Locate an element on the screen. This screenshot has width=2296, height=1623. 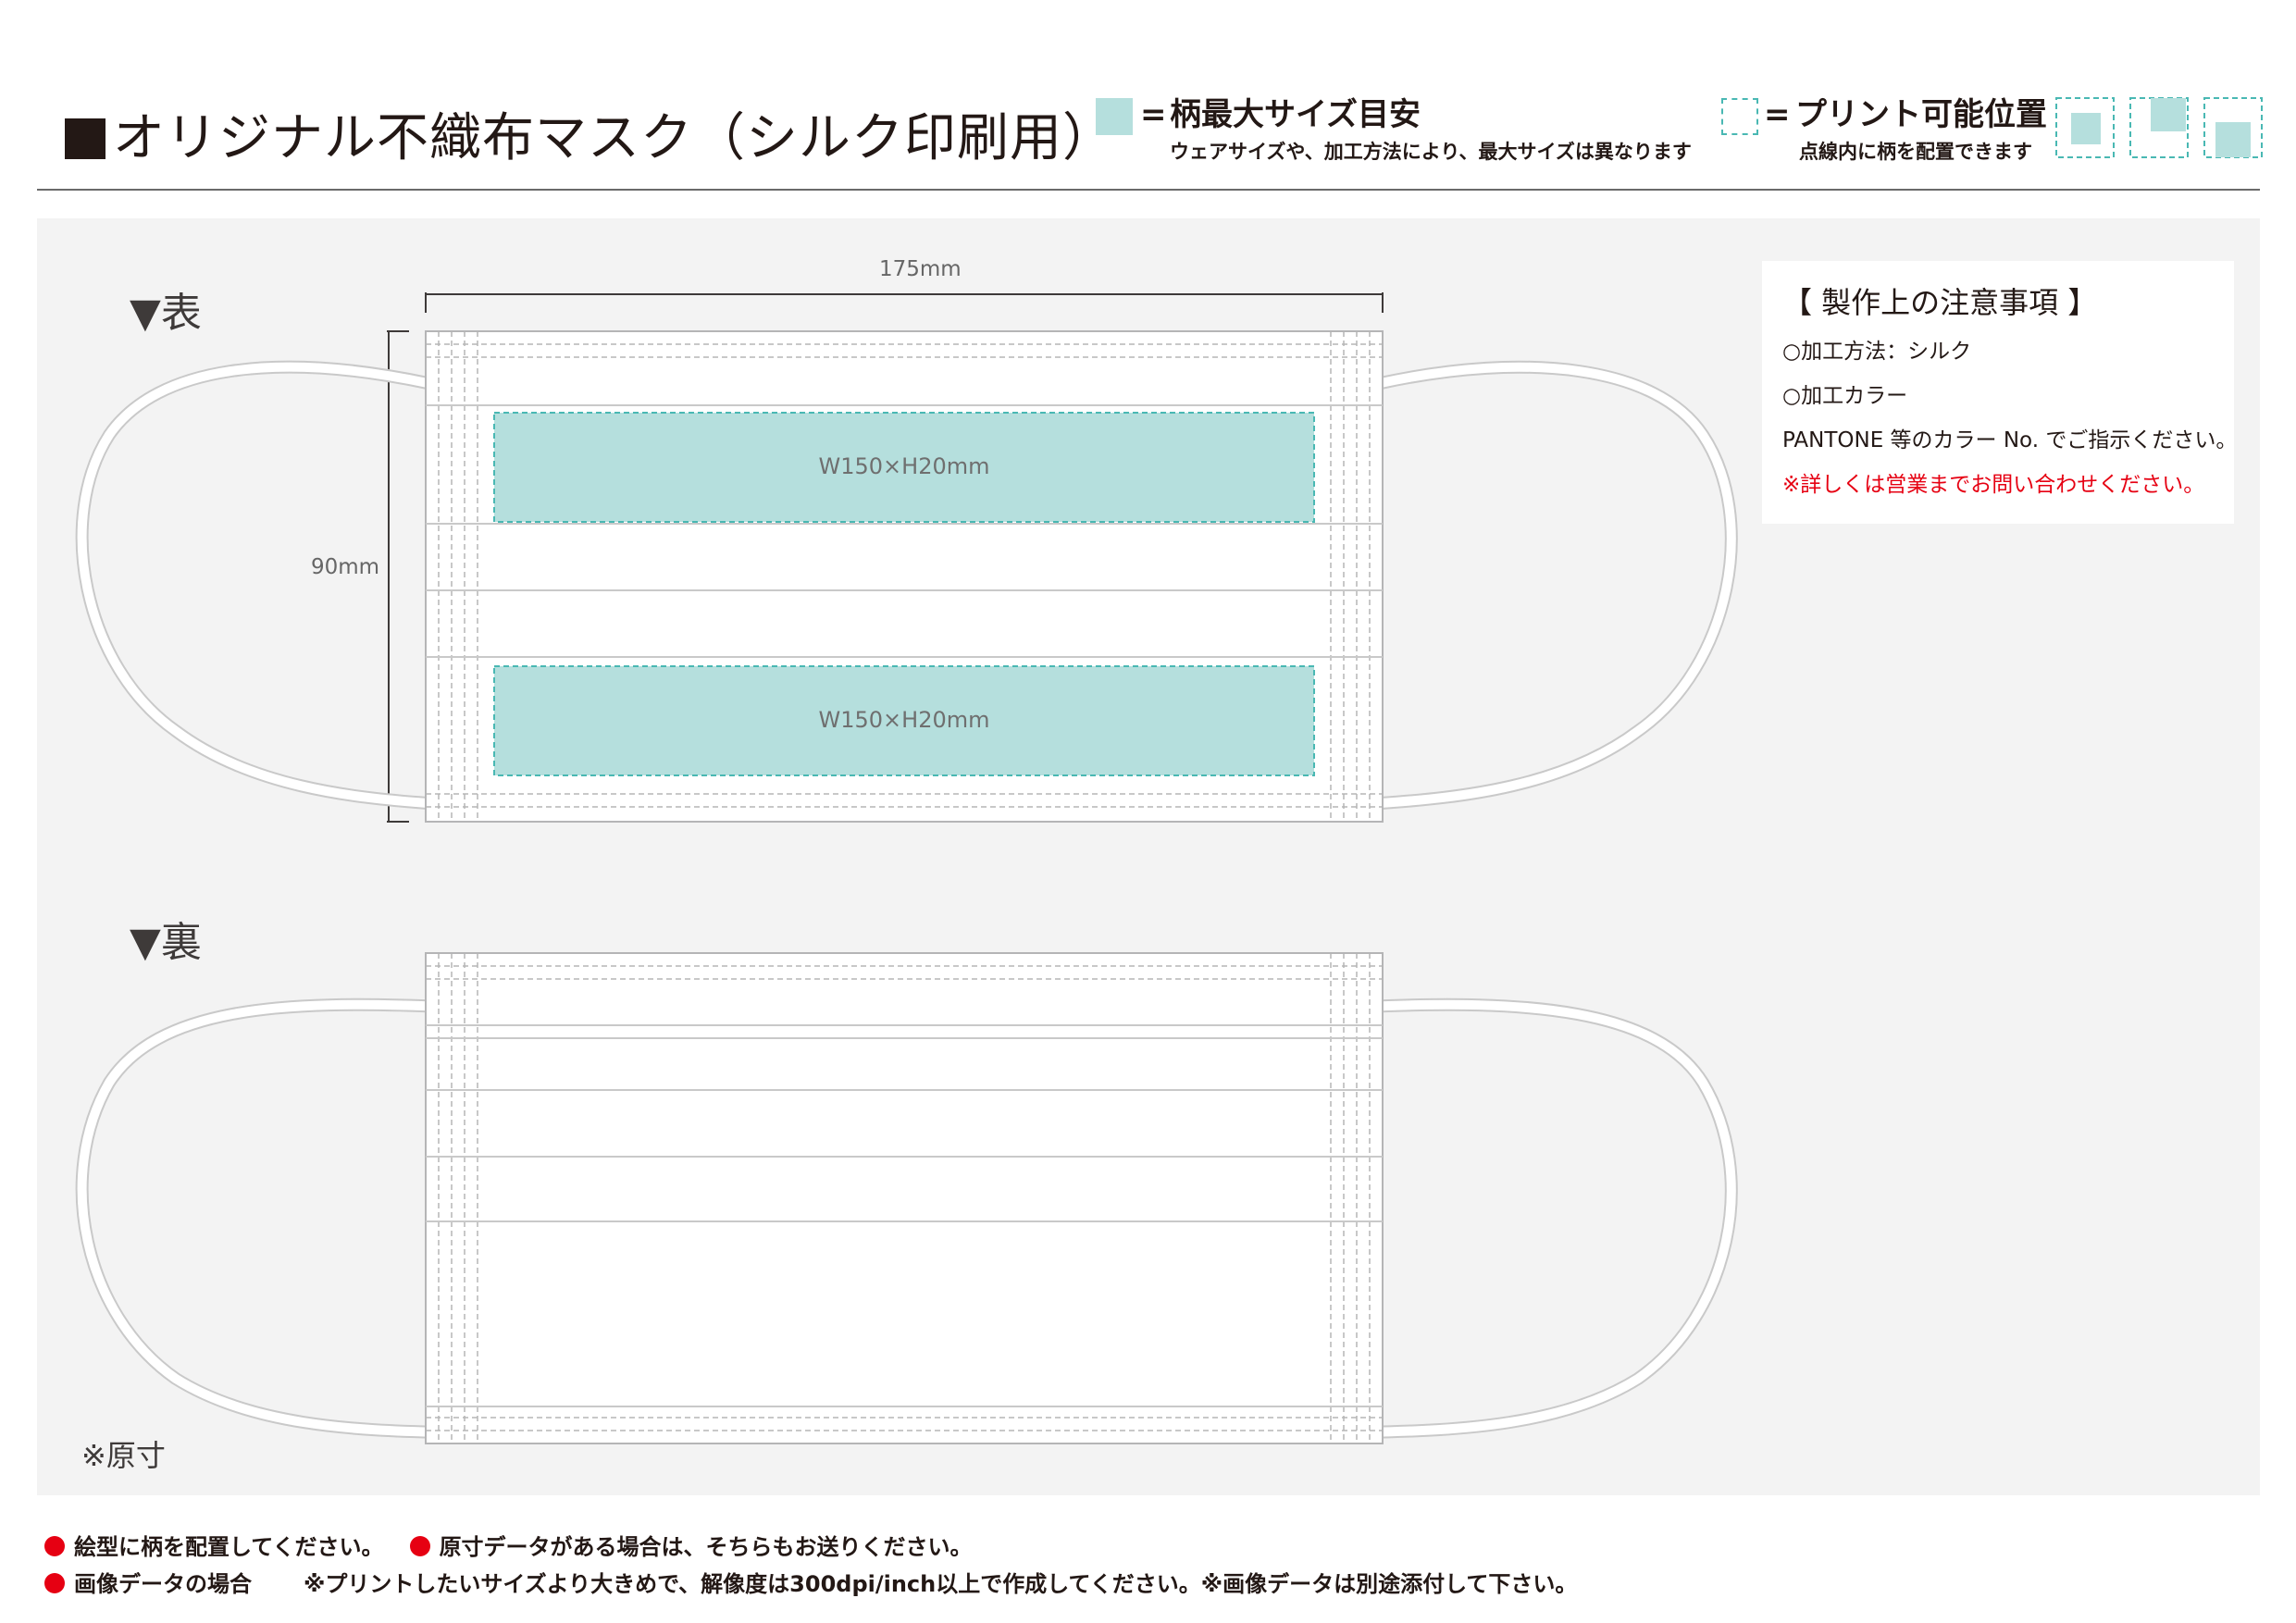
footer-image-data-label: 画像データの場合 is located at coordinates (163, 1584).